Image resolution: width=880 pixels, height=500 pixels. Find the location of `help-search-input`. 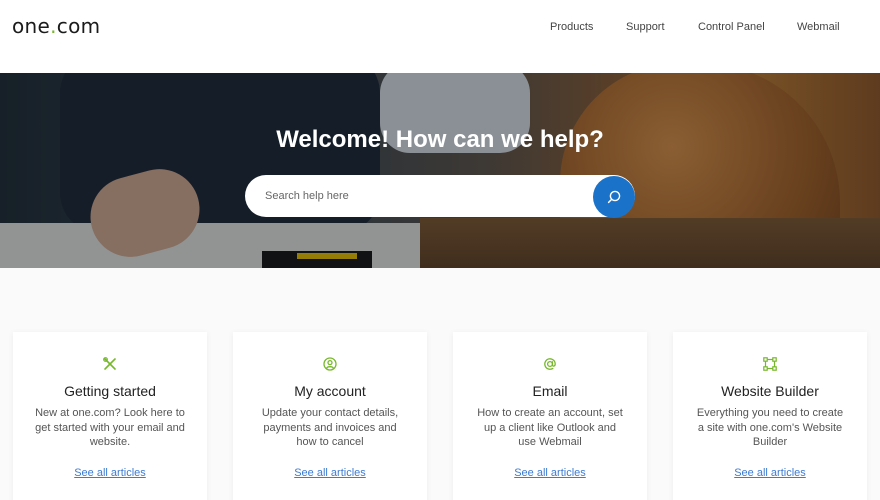

help-search-input is located at coordinates (425, 196).